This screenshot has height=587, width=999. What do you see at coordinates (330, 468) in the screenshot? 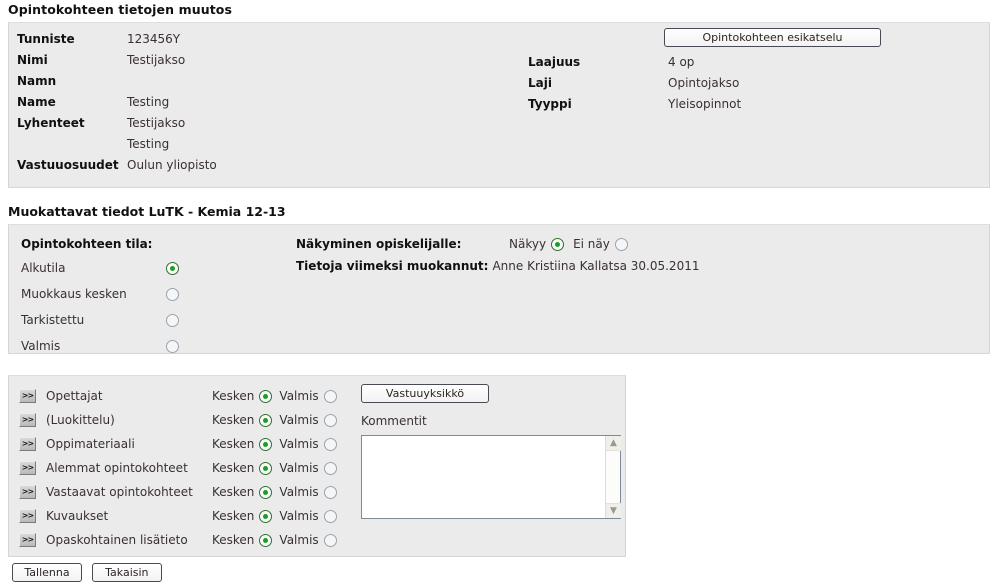
I see `section-alemmat-opintokohteet-radio-valmis` at bounding box center [330, 468].